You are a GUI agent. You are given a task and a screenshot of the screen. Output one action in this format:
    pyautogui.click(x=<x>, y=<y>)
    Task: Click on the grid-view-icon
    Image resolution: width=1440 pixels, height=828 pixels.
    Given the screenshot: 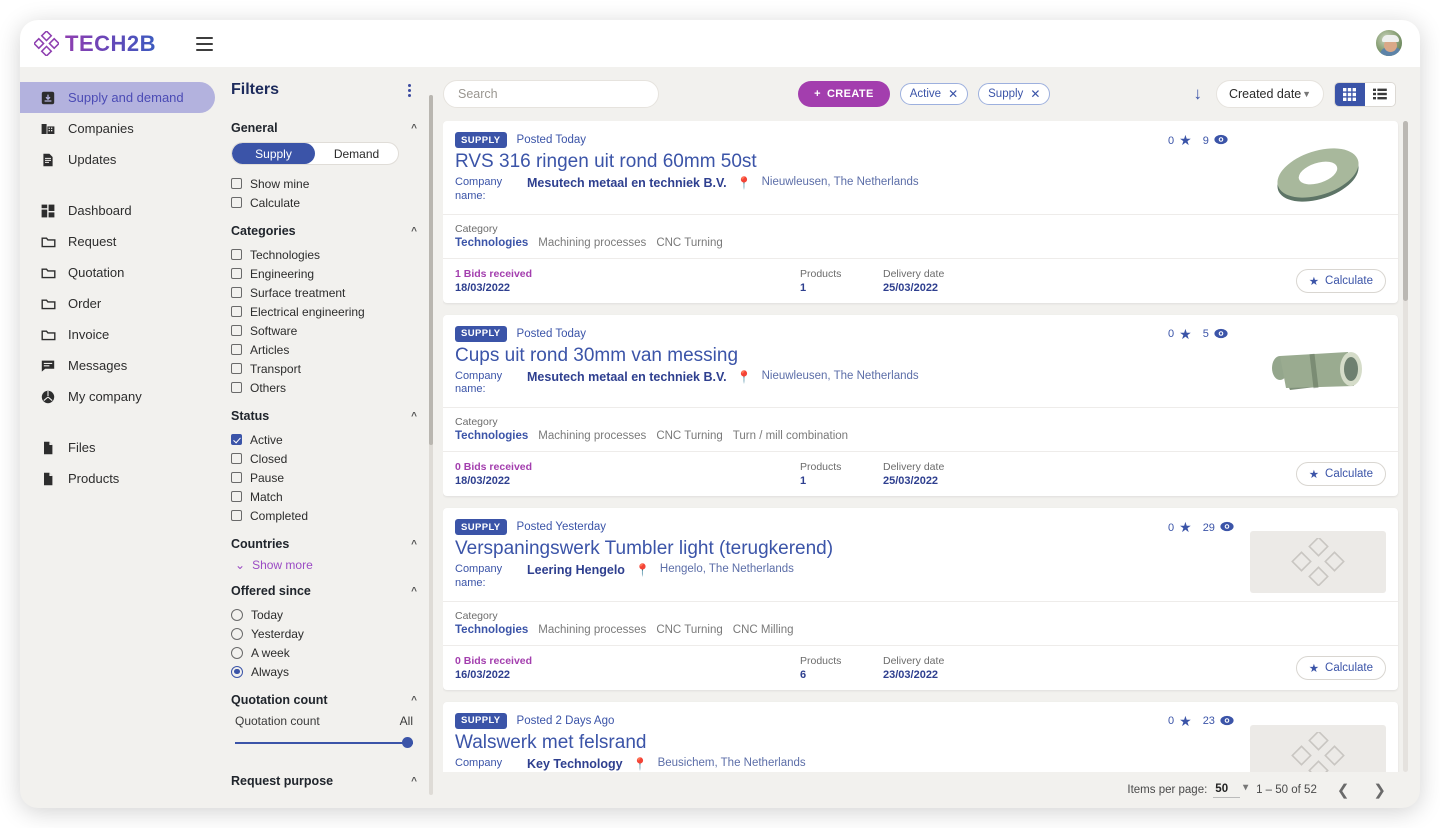 What is the action you would take?
    pyautogui.click(x=1349, y=94)
    